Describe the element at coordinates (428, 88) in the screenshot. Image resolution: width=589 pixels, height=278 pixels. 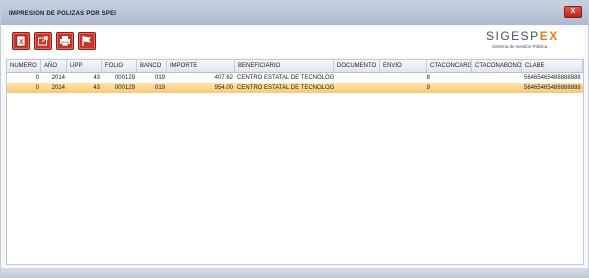
I see `cell-envio: 9` at that location.